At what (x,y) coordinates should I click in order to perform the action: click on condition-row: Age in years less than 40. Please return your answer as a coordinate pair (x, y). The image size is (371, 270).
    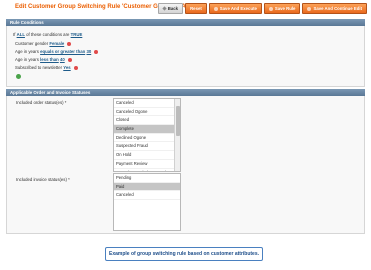
    Looking at the image, I should click on (43, 59).